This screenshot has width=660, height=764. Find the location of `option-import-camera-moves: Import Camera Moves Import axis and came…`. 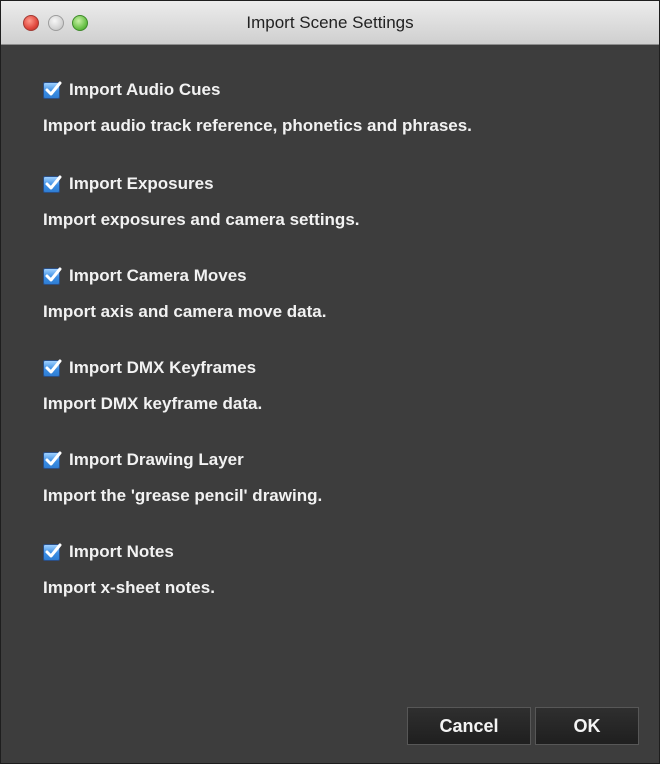

option-import-camera-moves: Import Camera Moves Import axis and came… is located at coordinates (184, 293).